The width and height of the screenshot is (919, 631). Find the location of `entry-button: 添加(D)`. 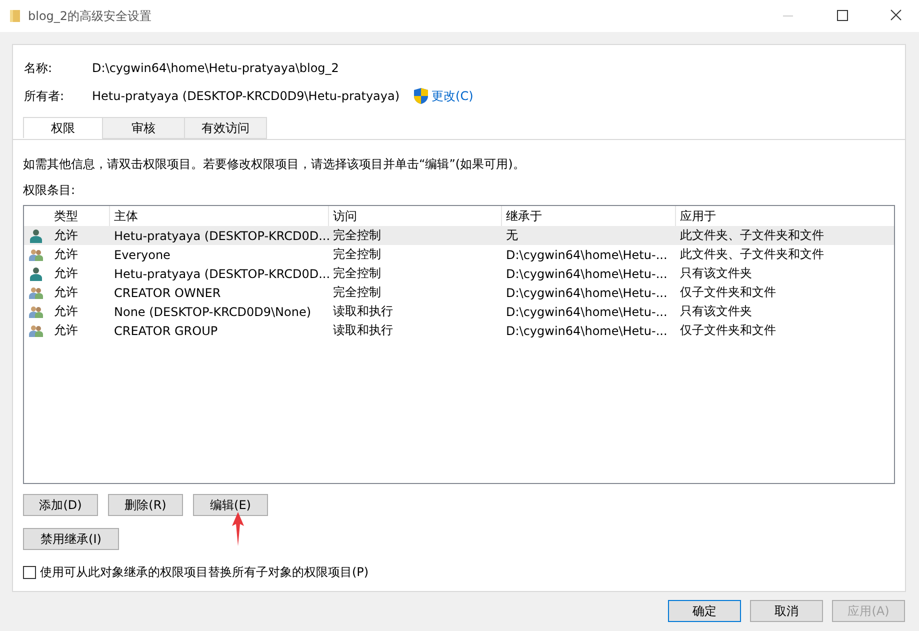

entry-button: 添加(D) is located at coordinates (60, 505).